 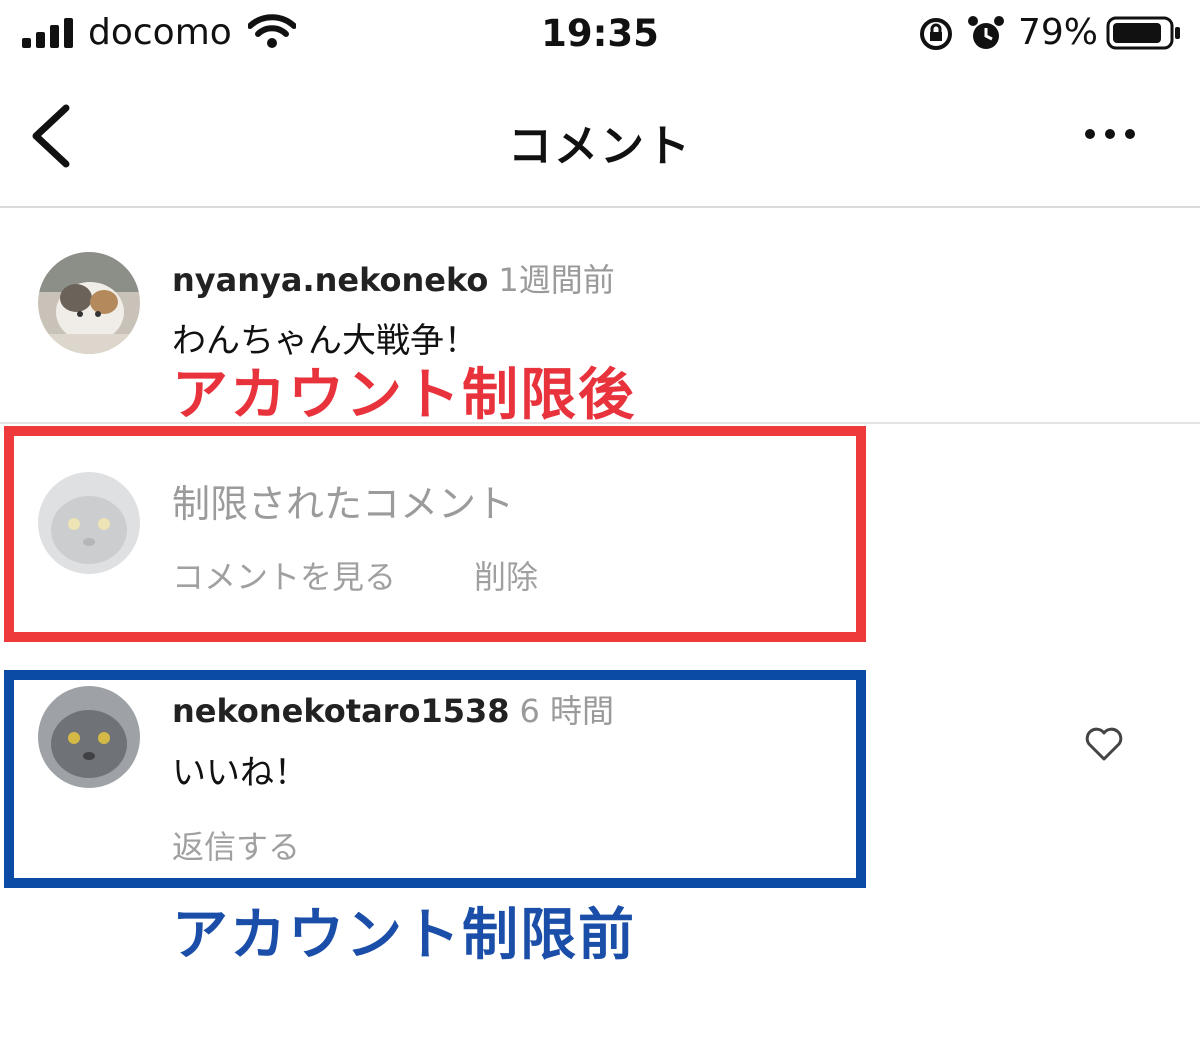 I want to click on divider, so click(x=600, y=423).